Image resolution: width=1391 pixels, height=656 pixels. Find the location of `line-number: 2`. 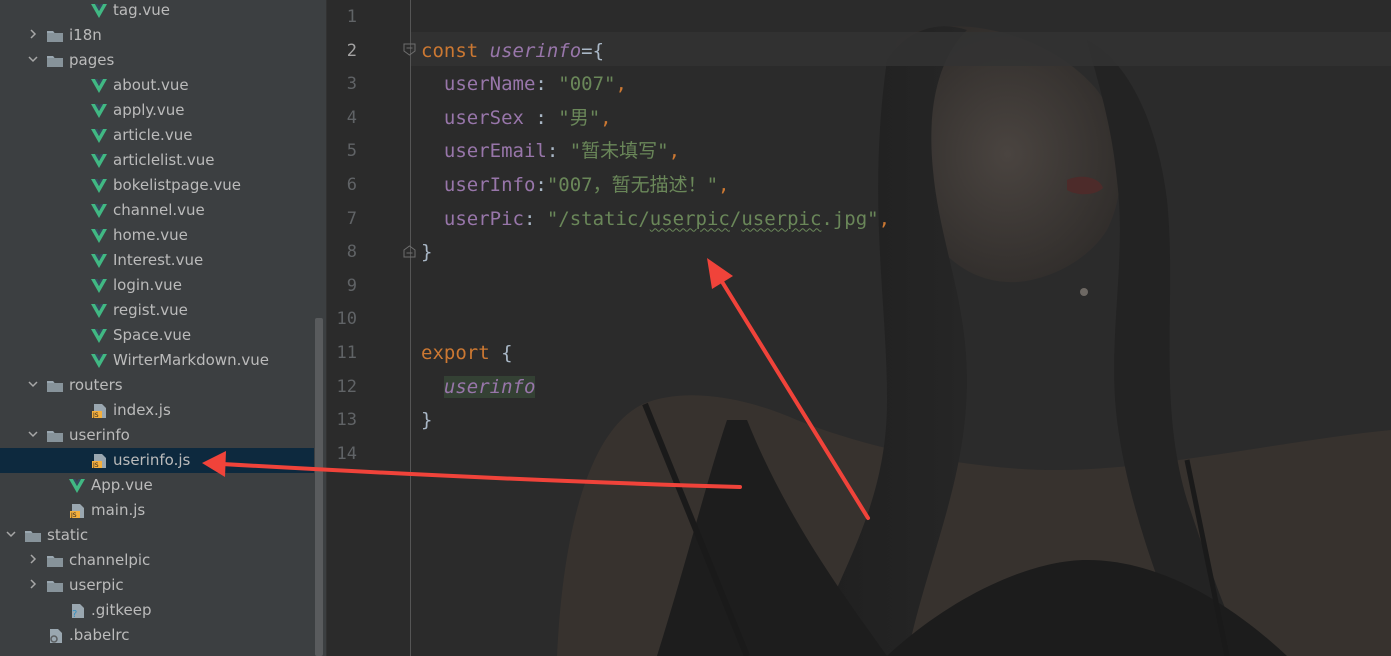

line-number: 2 is located at coordinates (351, 50).